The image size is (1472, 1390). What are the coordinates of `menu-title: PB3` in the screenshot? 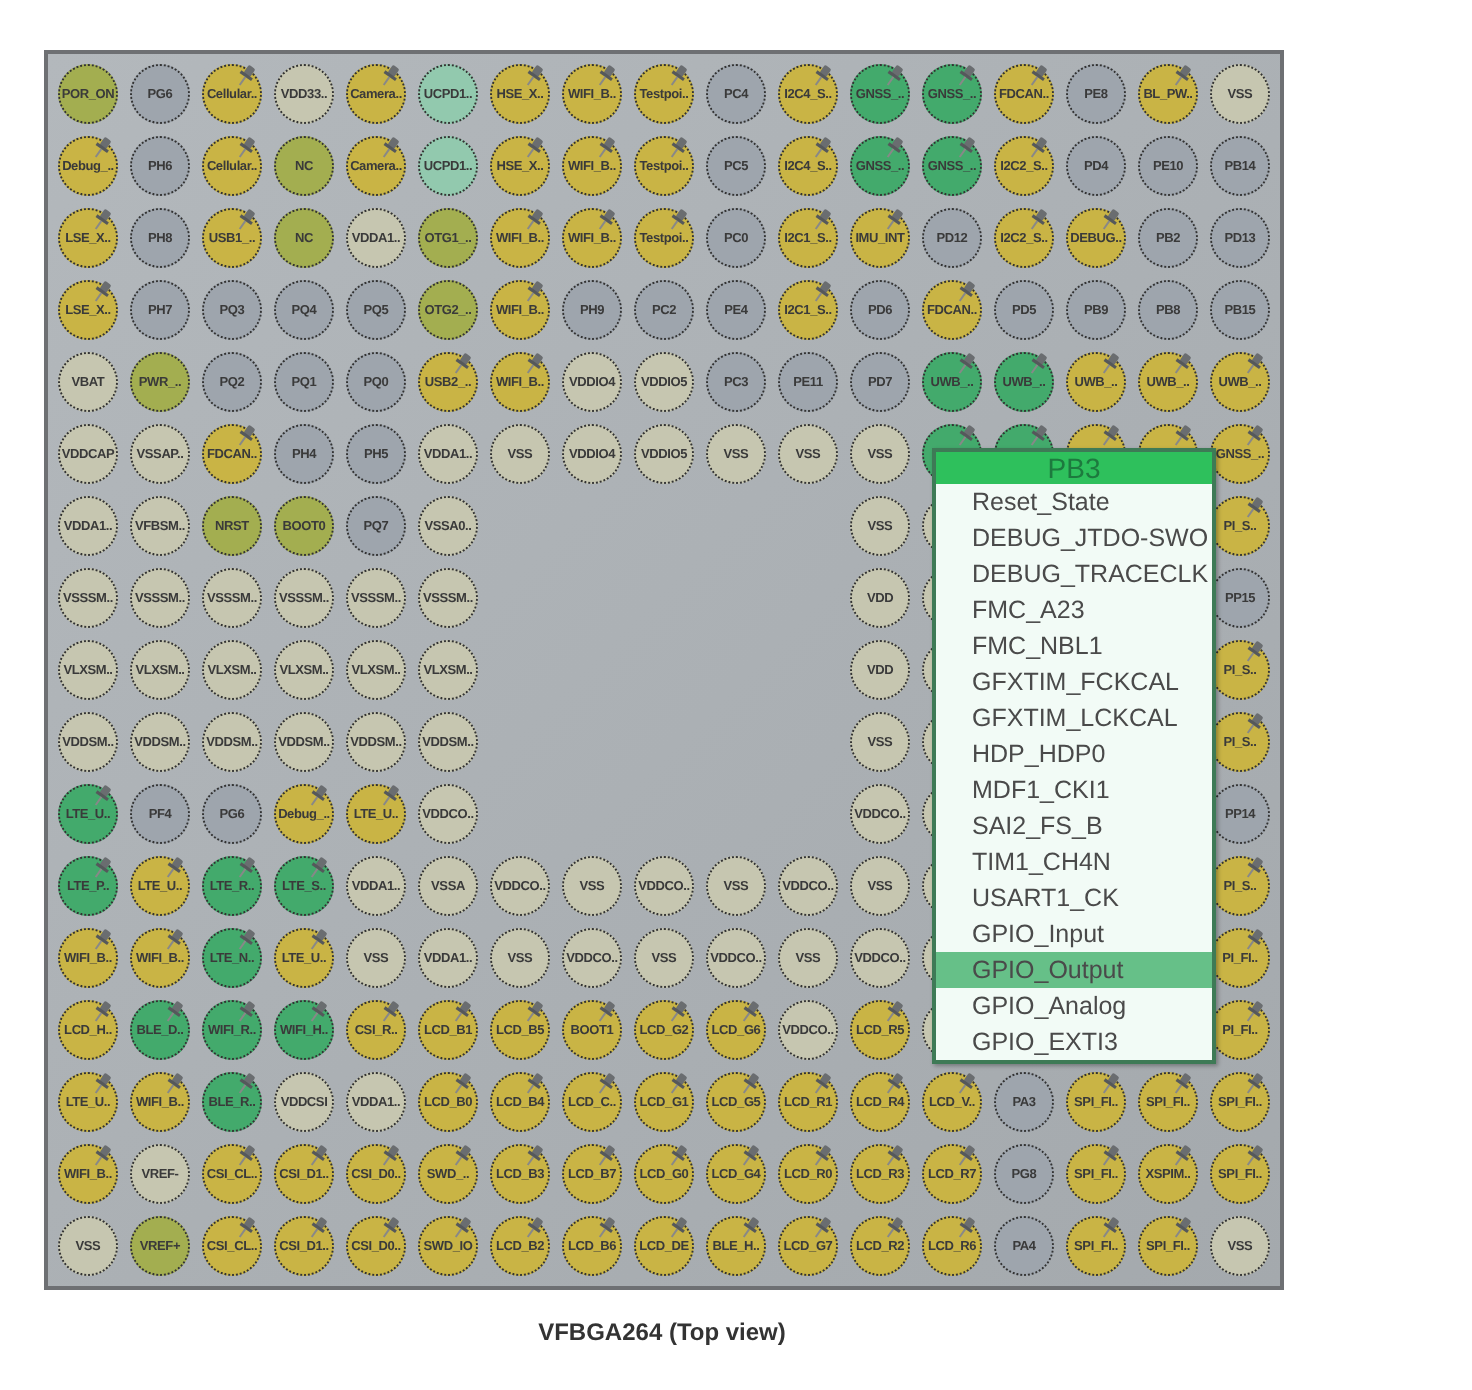 It's located at (1074, 468).